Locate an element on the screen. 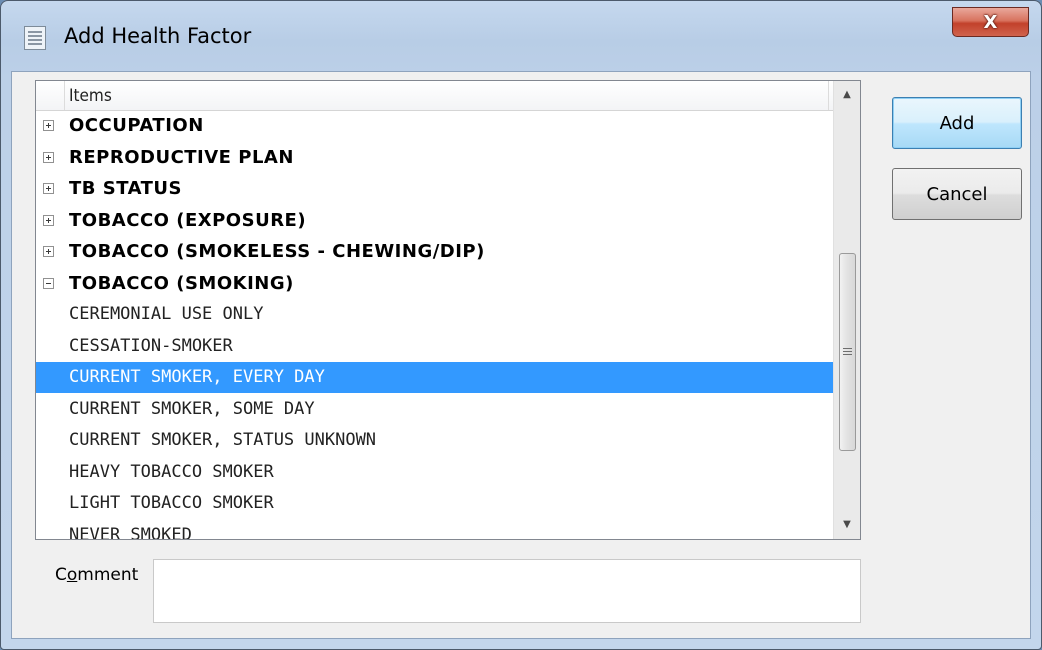  tree-item-row: CESSATION-SMOKER is located at coordinates (434, 346).